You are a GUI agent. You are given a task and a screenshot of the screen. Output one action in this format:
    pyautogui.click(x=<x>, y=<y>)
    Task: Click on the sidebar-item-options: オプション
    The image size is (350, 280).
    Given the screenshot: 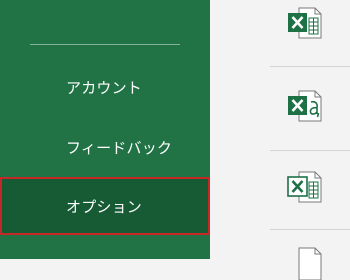 What is the action you would take?
    pyautogui.click(x=105, y=206)
    